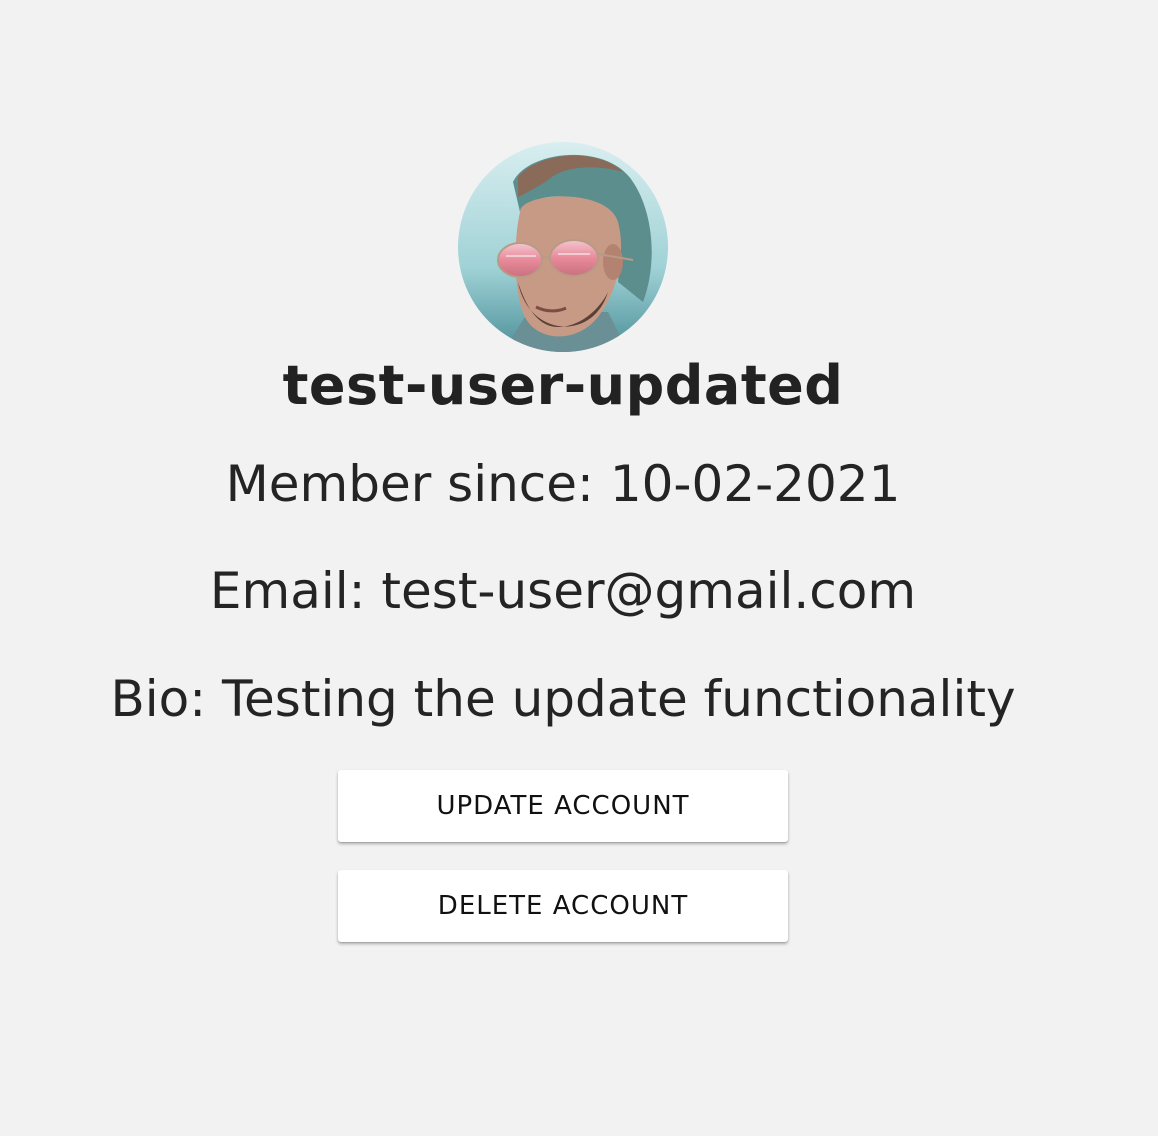  Describe the element at coordinates (409, 484) in the screenshot. I see `member-since-label: Member since:` at that location.